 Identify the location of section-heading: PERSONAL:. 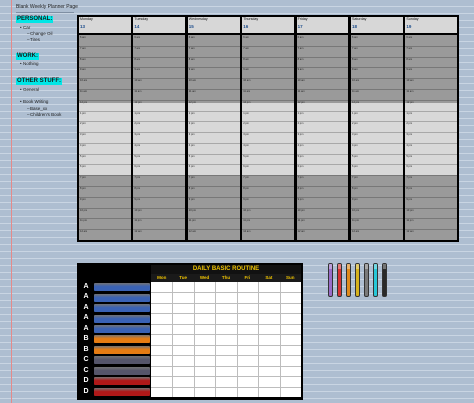
(35, 19).